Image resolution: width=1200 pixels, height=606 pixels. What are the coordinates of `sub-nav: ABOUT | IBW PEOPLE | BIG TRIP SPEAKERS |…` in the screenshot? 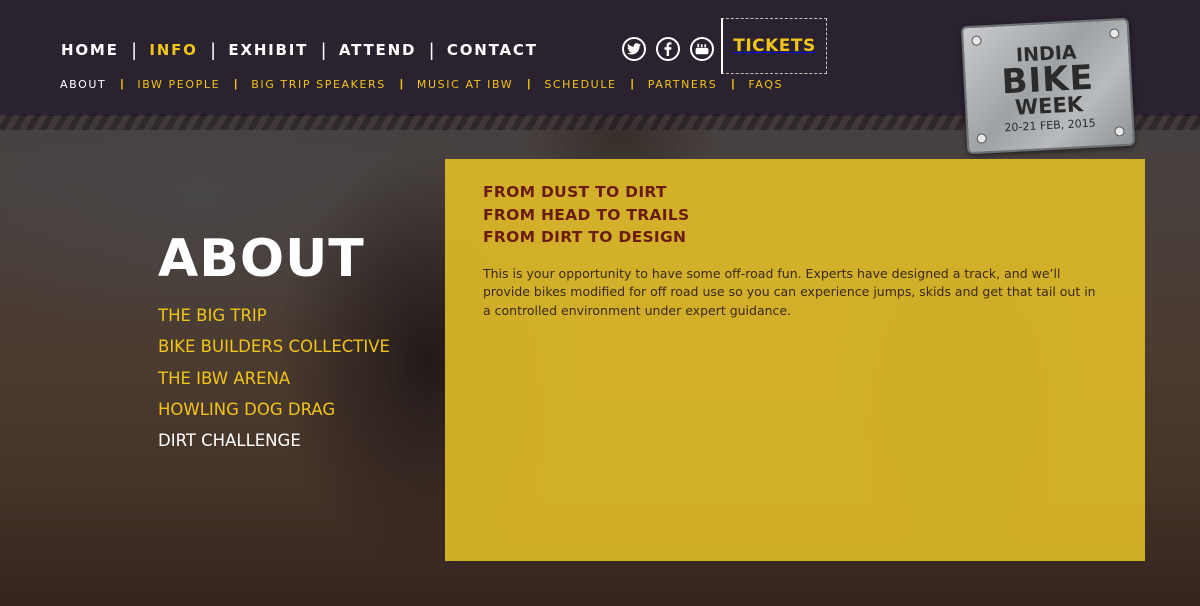 It's located at (421, 84).